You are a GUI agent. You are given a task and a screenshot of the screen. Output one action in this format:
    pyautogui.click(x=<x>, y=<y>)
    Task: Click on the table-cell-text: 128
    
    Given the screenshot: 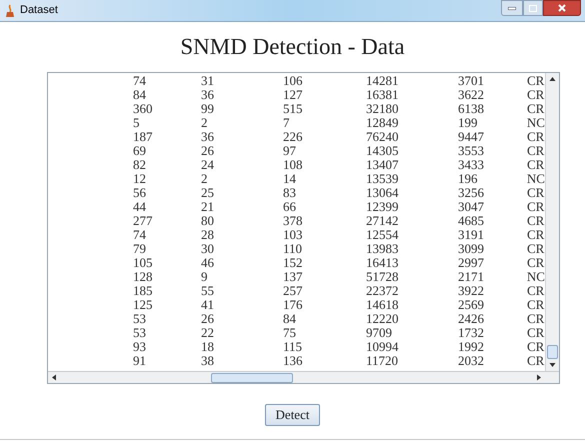 What is the action you would take?
    pyautogui.click(x=143, y=277)
    